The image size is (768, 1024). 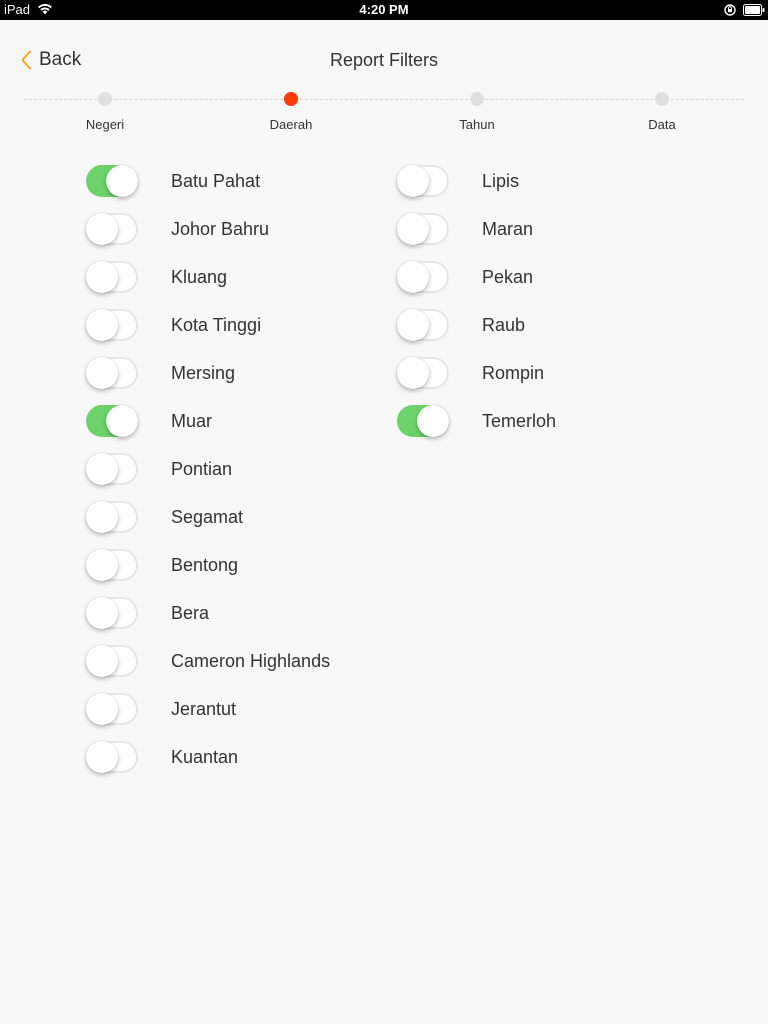 What do you see at coordinates (216, 180) in the screenshot?
I see `district-label: Batu Pahat` at bounding box center [216, 180].